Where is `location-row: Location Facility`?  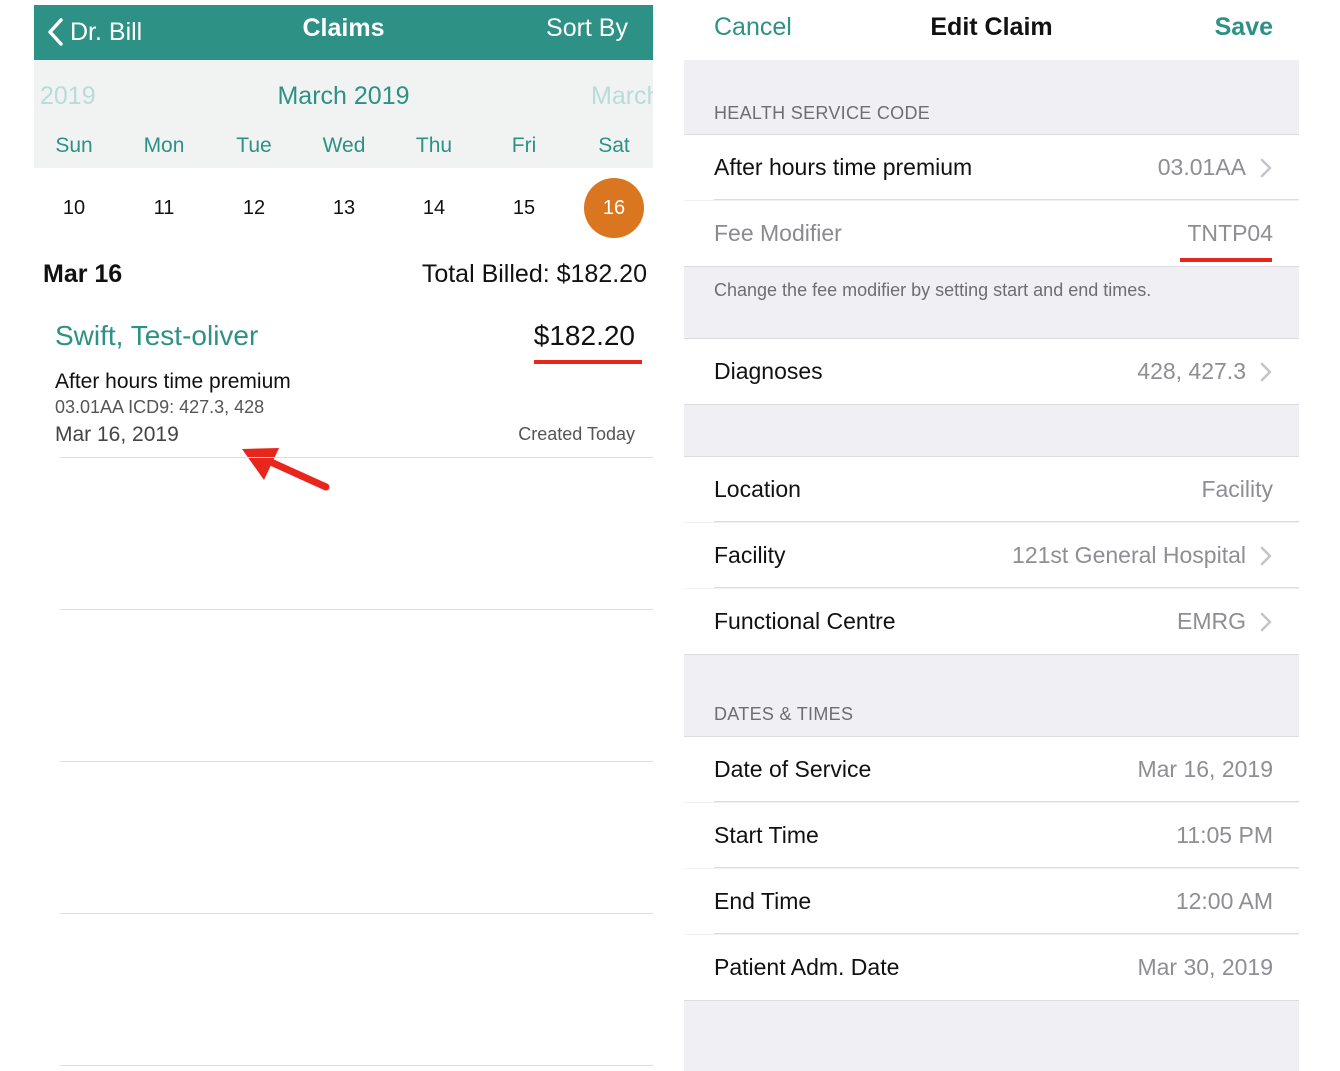 location-row: Location Facility is located at coordinates (991, 489).